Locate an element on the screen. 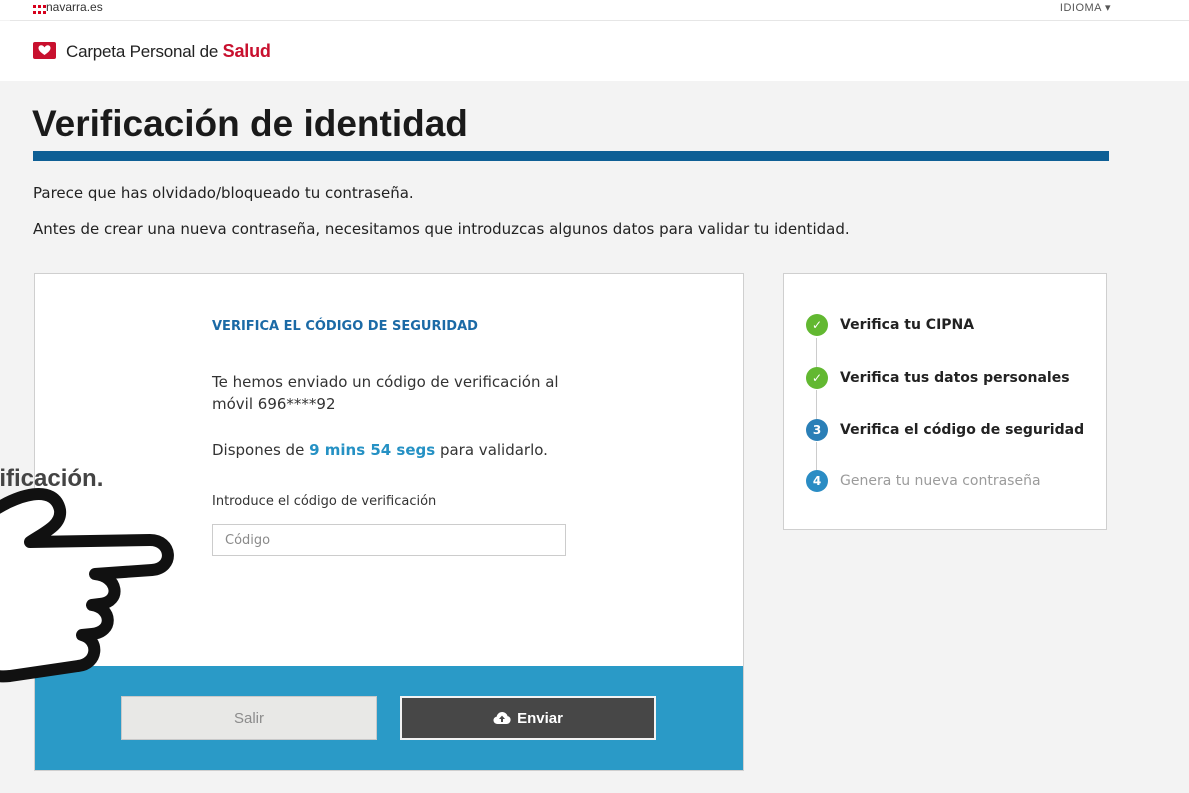 The width and height of the screenshot is (1189, 793). title-underline is located at coordinates (571, 156).